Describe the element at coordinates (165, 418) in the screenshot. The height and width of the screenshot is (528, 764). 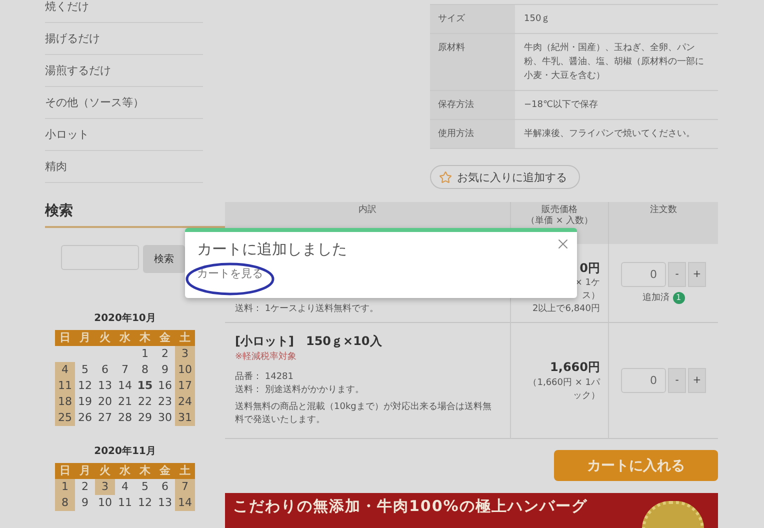
I see `calendar-day: 30` at that location.